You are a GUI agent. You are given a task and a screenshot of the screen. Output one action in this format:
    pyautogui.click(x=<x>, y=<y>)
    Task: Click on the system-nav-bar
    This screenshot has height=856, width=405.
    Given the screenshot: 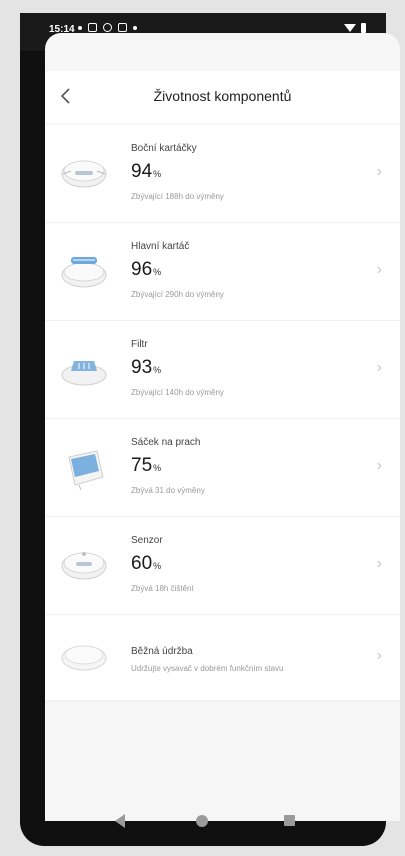 What is the action you would take?
    pyautogui.click(x=203, y=823)
    